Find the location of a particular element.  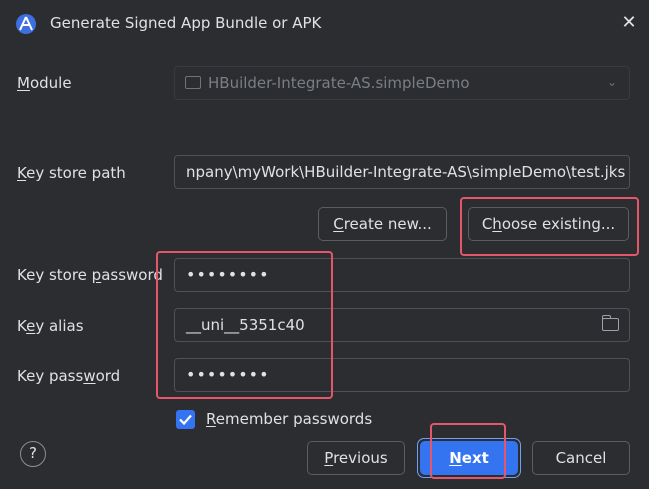

remember-passwords-checkbox is located at coordinates (185, 419).